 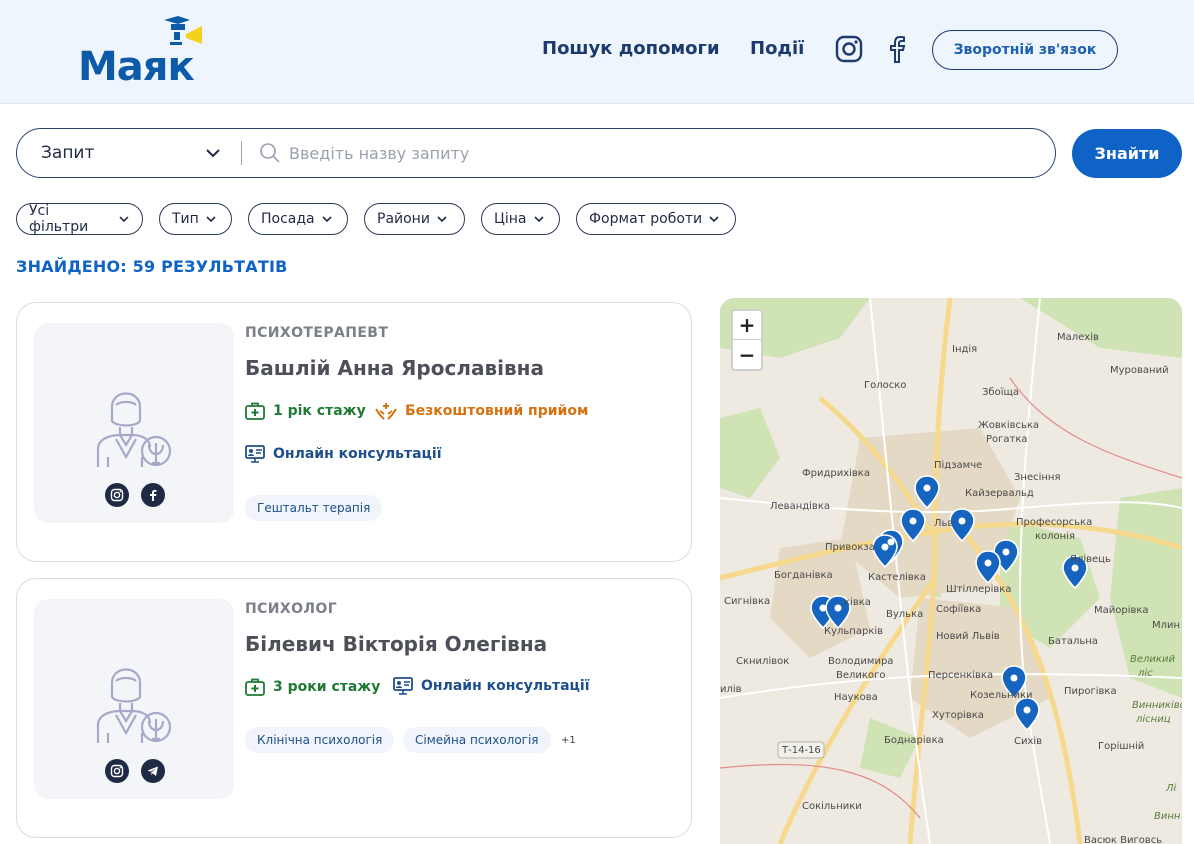 What do you see at coordinates (327, 687) in the screenshot?
I see `experience-text: 3 роки стажу` at bounding box center [327, 687].